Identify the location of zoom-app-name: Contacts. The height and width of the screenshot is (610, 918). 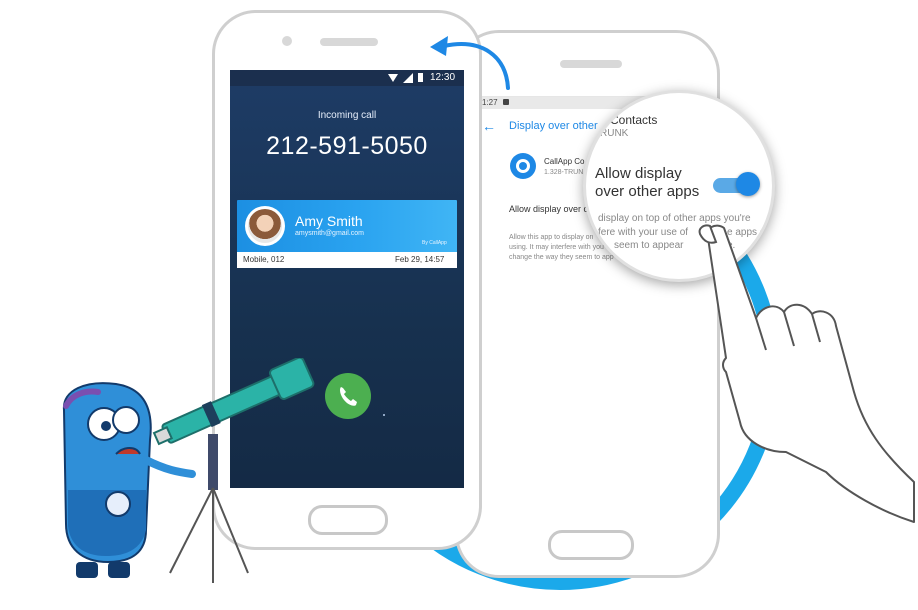
(634, 120).